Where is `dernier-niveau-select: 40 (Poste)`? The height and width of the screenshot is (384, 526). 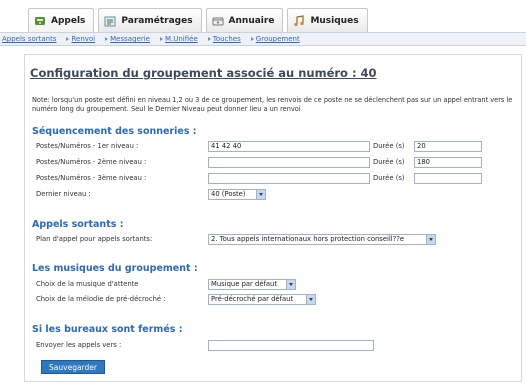 dernier-niveau-select: 40 (Poste) is located at coordinates (237, 194).